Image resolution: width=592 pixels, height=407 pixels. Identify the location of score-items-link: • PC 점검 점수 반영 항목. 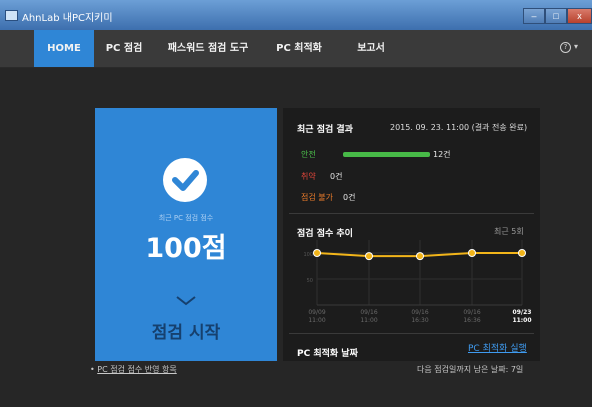
(133, 369).